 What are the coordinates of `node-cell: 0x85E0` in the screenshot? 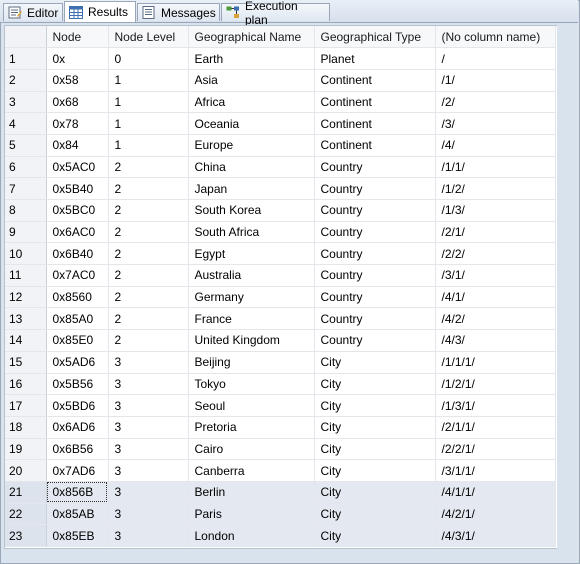 It's located at (77, 340).